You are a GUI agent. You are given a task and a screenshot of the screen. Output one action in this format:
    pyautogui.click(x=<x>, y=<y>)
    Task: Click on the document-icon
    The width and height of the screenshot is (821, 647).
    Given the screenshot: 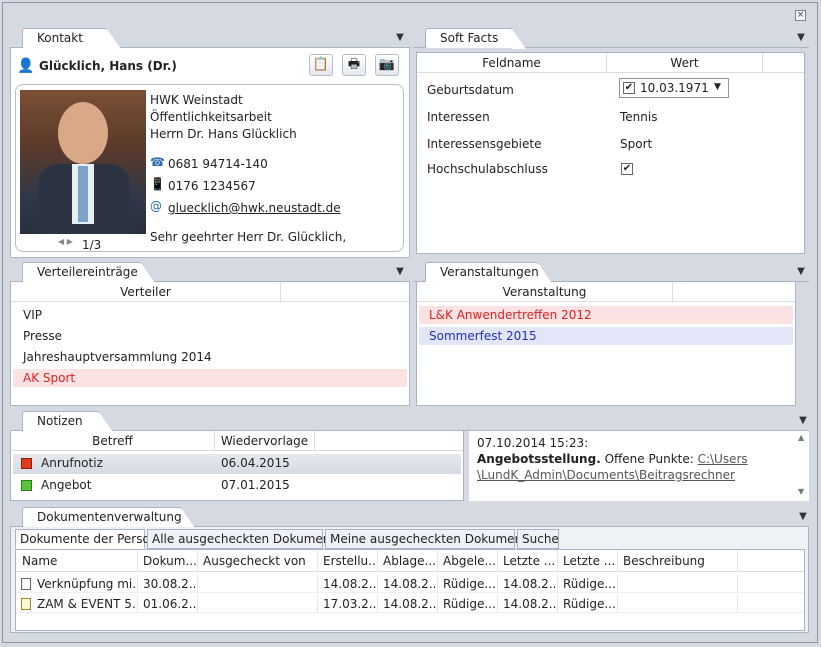 What is the action you would take?
    pyautogui.click(x=26, y=604)
    